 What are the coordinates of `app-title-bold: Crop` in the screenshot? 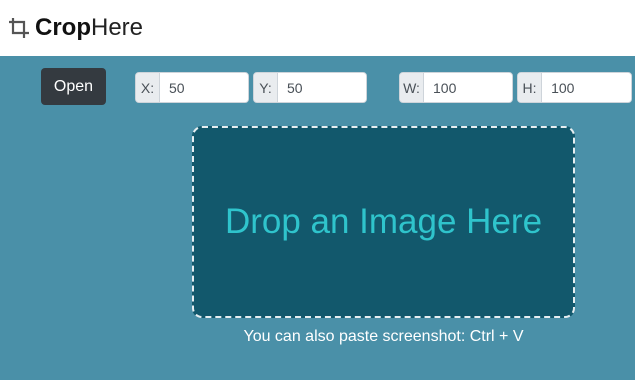 It's located at (63, 27).